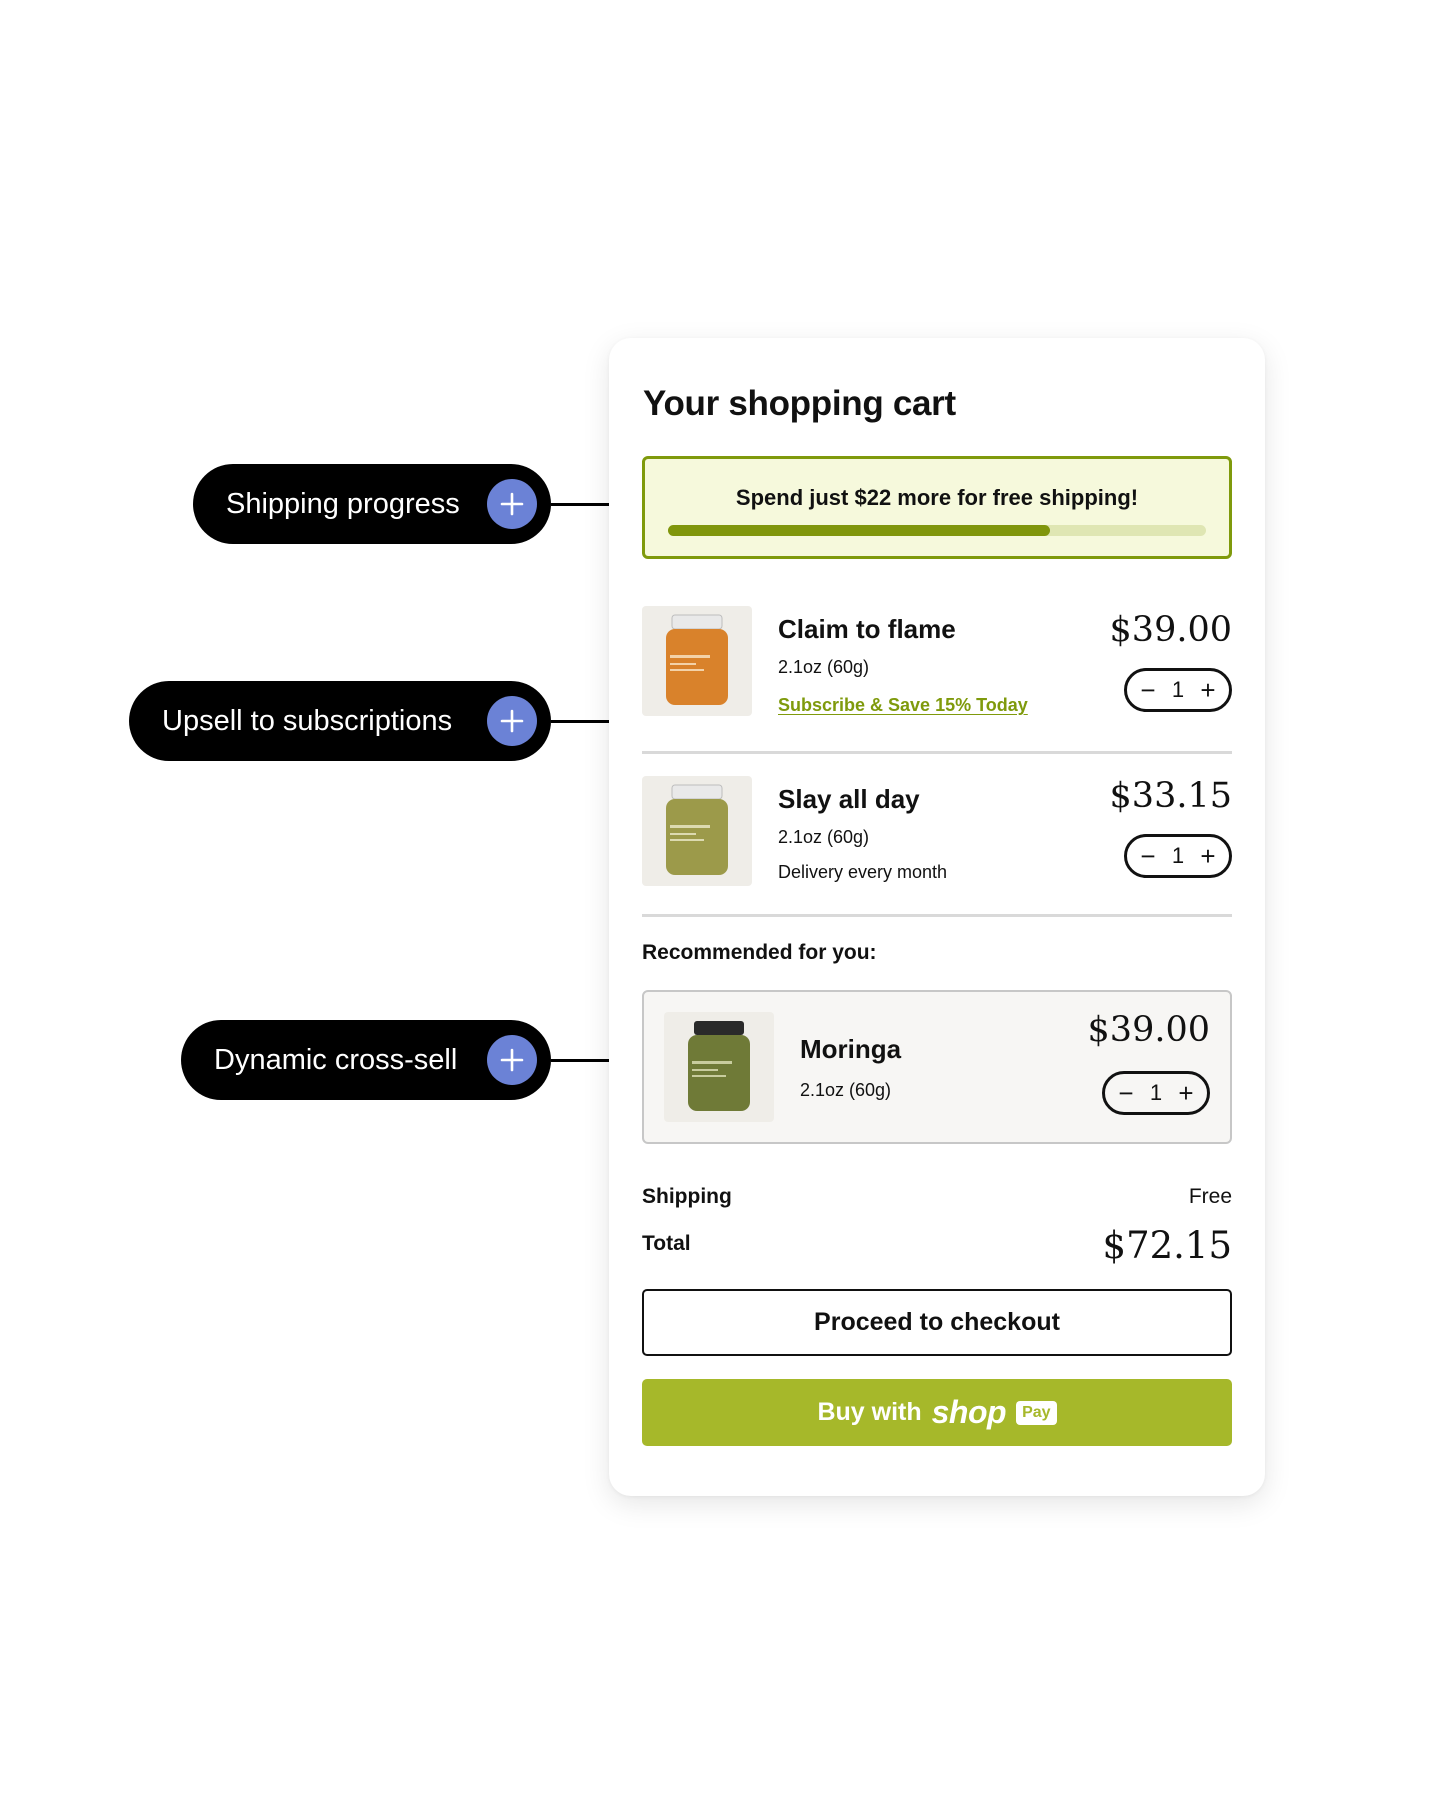 The image size is (1440, 1816). I want to click on shipping-progress-message: Spend just $22 more for free shipping!, so click(937, 497).